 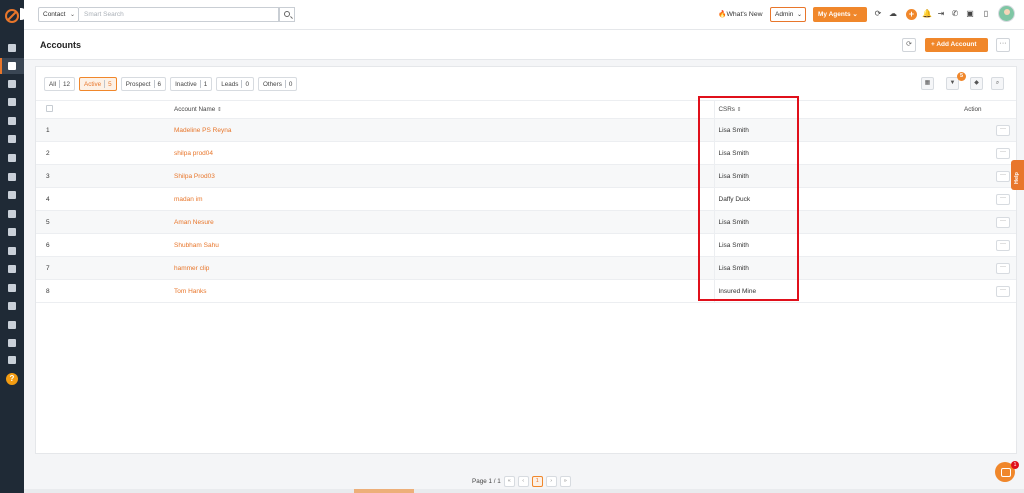 I want to click on sync-icon: ⟳, so click(x=878, y=14).